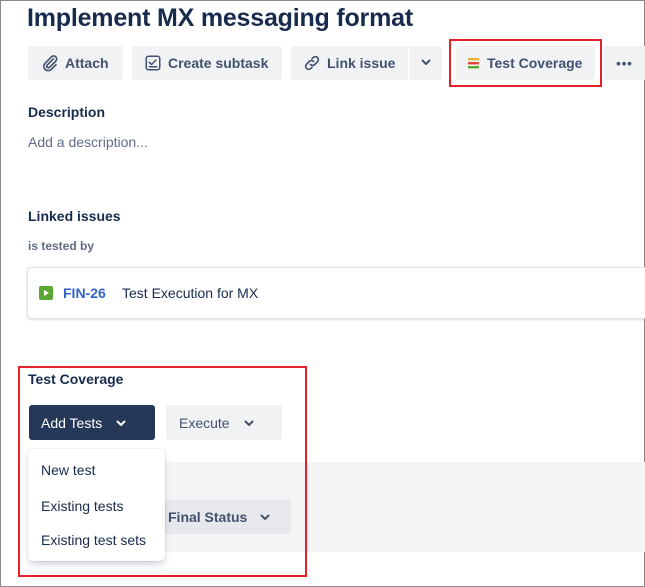 This screenshot has height=587, width=645. Describe the element at coordinates (67, 112) in the screenshot. I see `description-heading: Description` at that location.